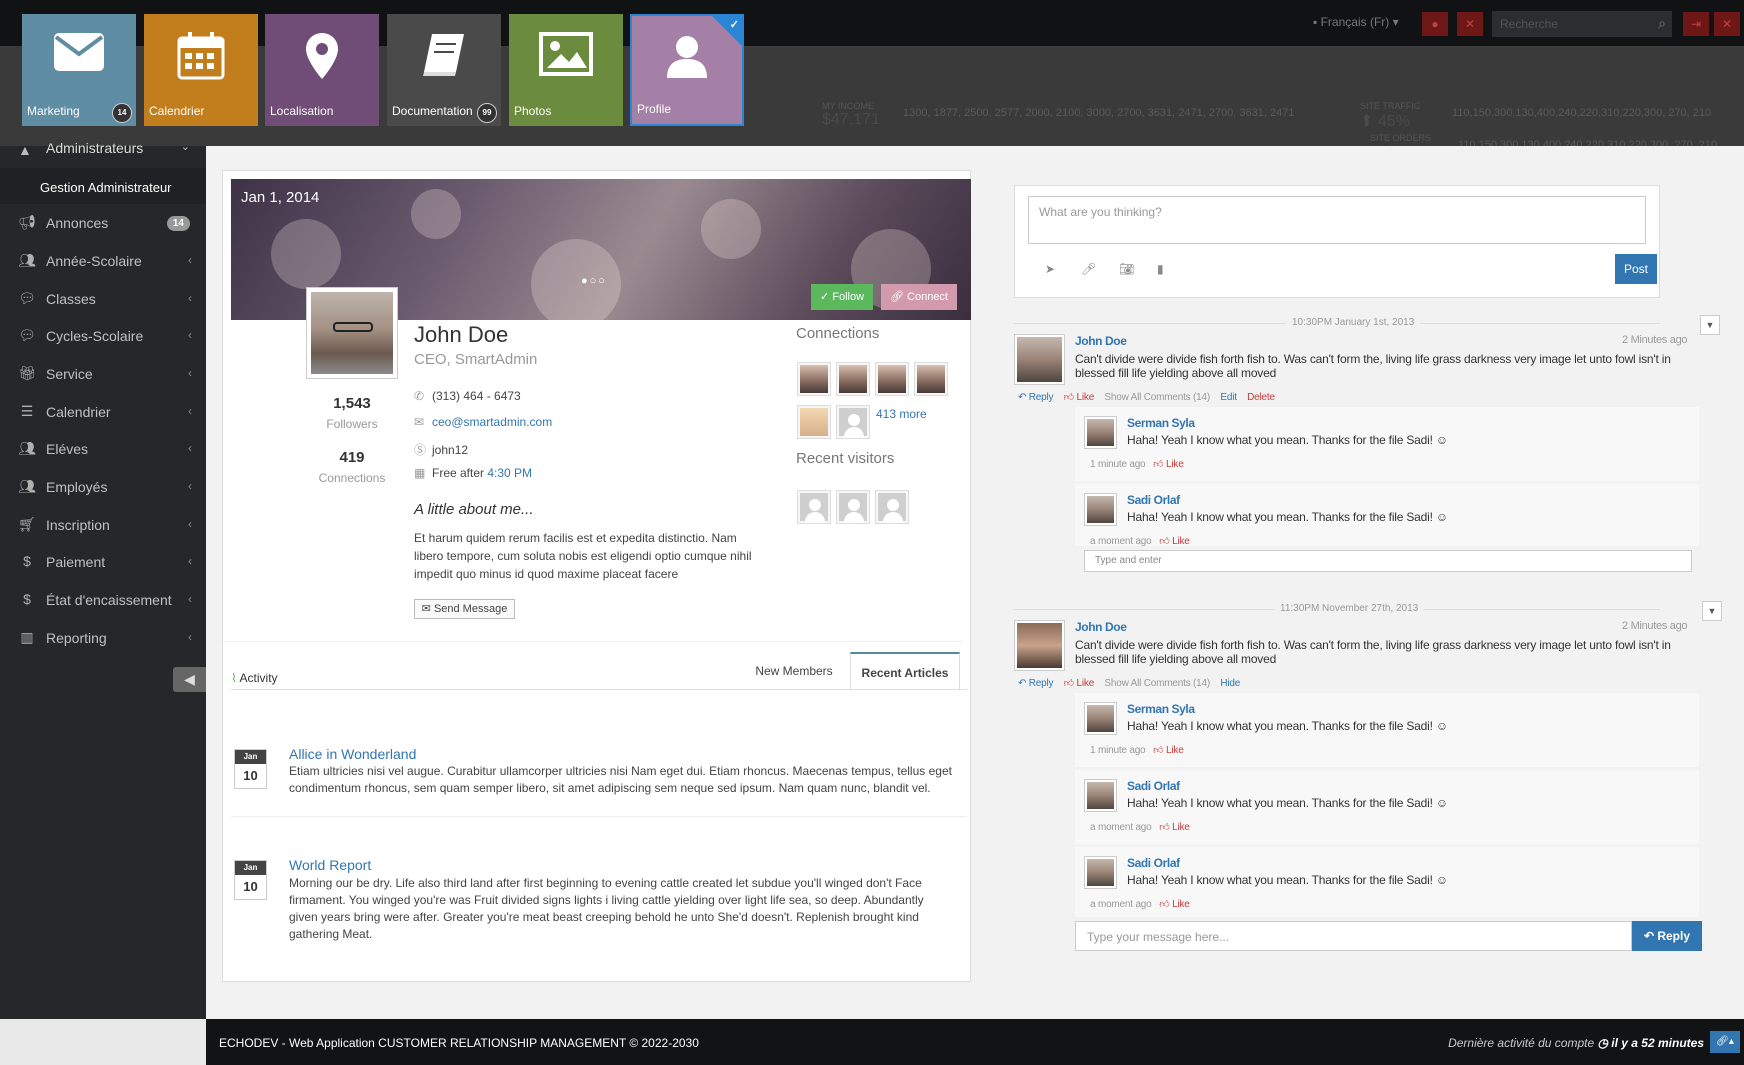 The image size is (1744, 1065). What do you see at coordinates (919, 297) in the screenshot?
I see `connect-button: 🔗︎ Connect` at bounding box center [919, 297].